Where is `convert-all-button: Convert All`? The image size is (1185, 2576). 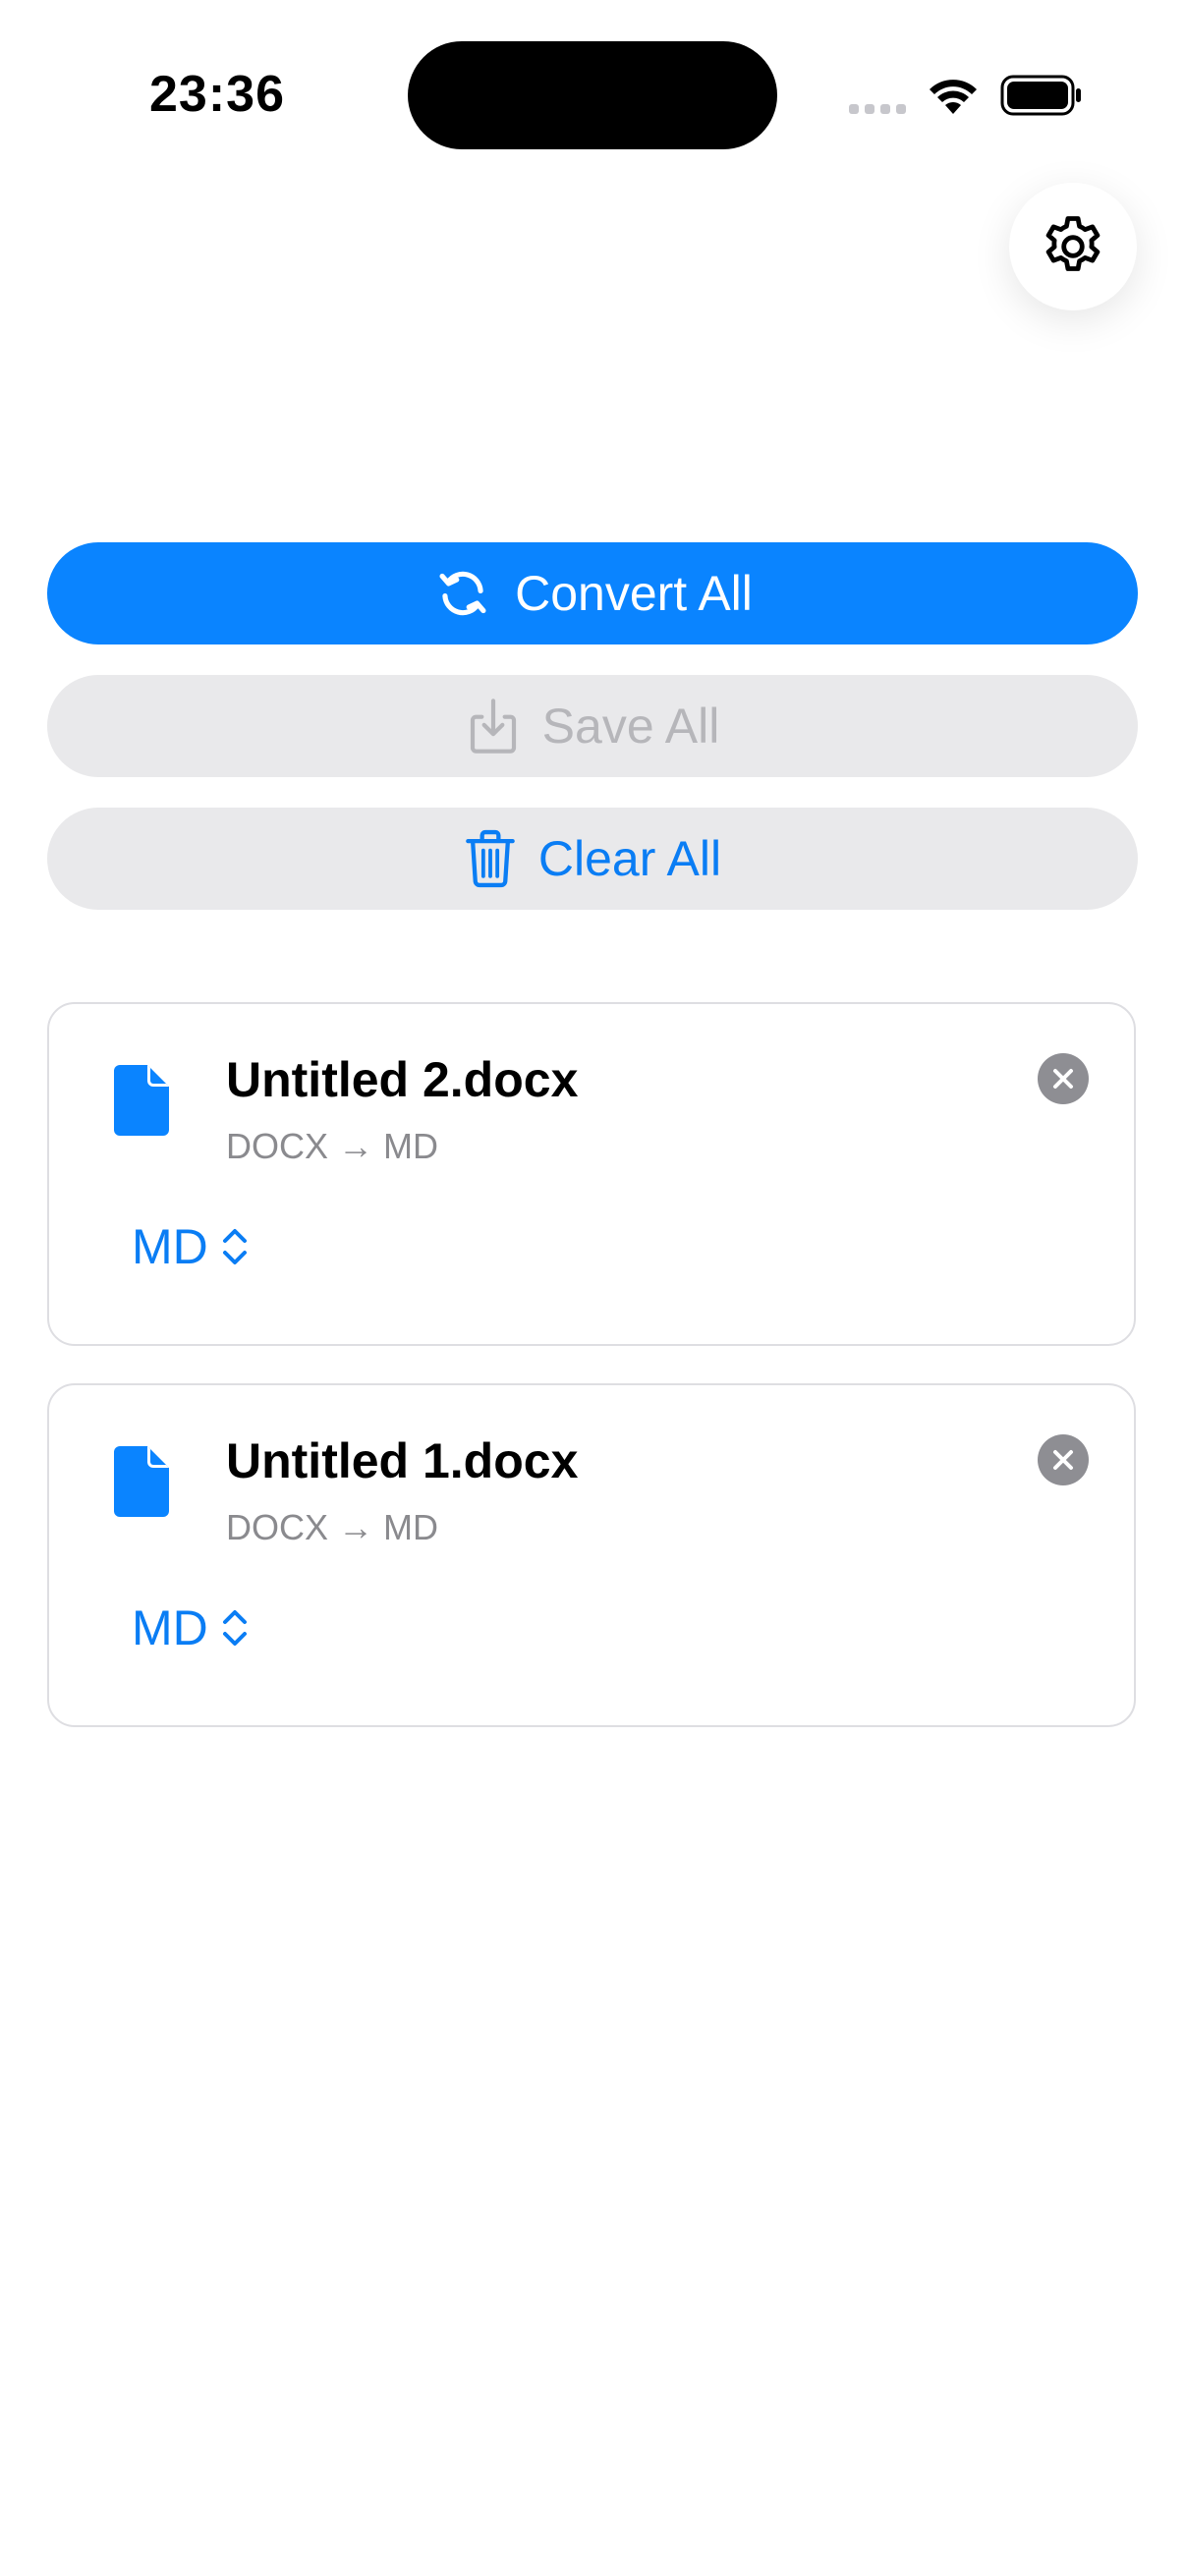 convert-all-button: Convert All is located at coordinates (592, 593).